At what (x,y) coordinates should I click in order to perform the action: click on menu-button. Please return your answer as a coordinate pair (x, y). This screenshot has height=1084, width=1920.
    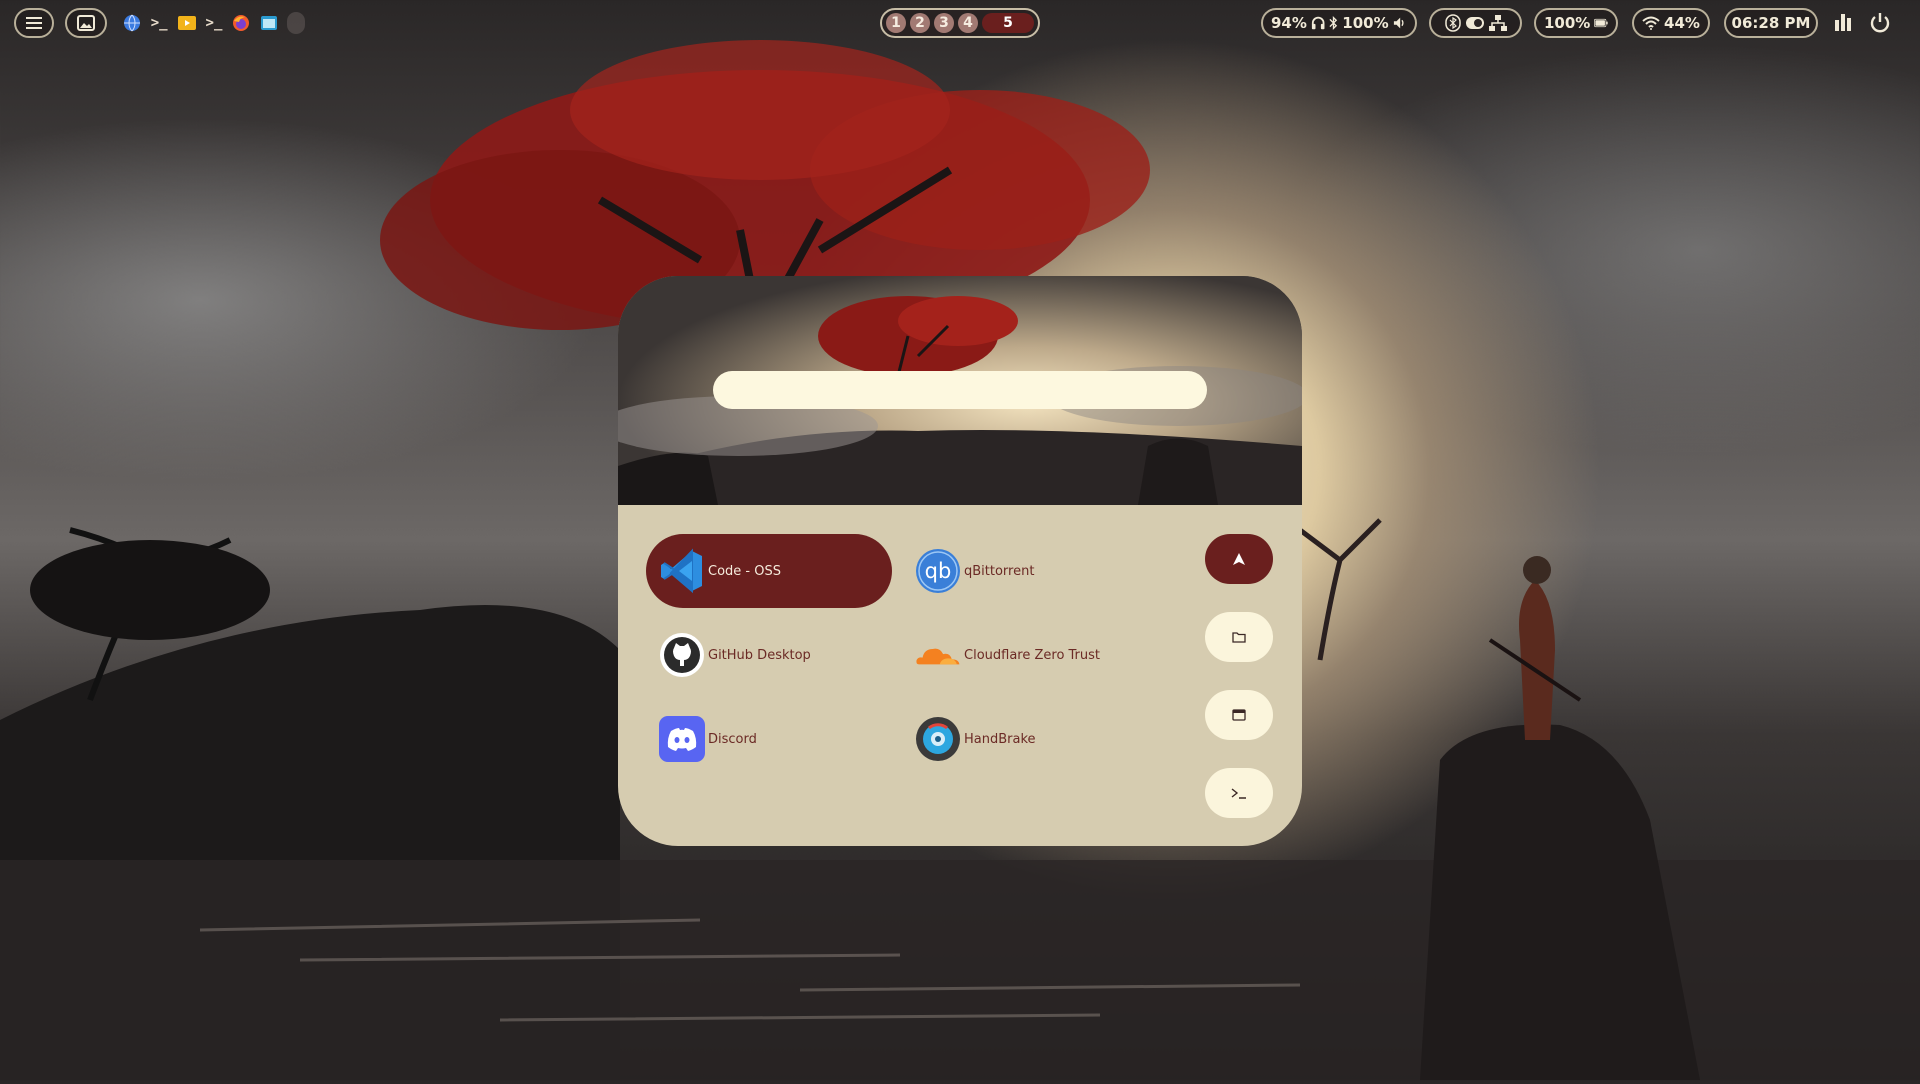
    Looking at the image, I should click on (34, 23).